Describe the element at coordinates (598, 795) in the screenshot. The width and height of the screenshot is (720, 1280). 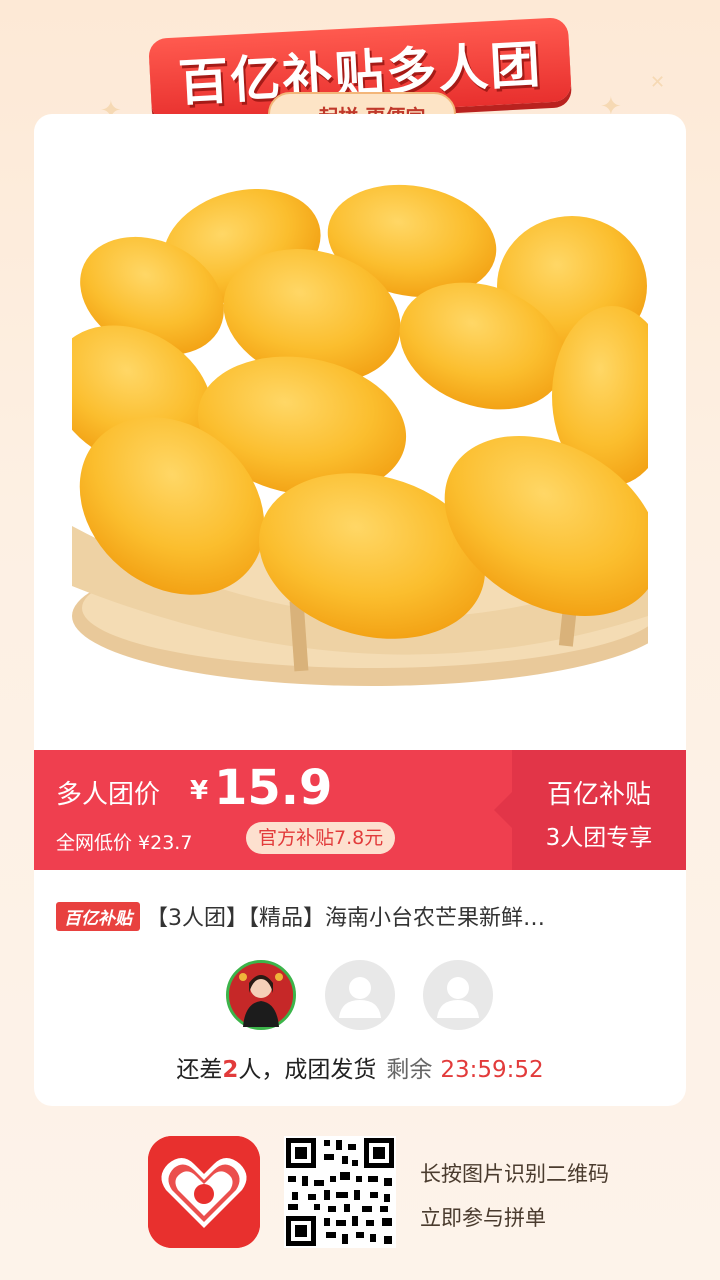
I see `promo-line-1: 百亿补贴` at that location.